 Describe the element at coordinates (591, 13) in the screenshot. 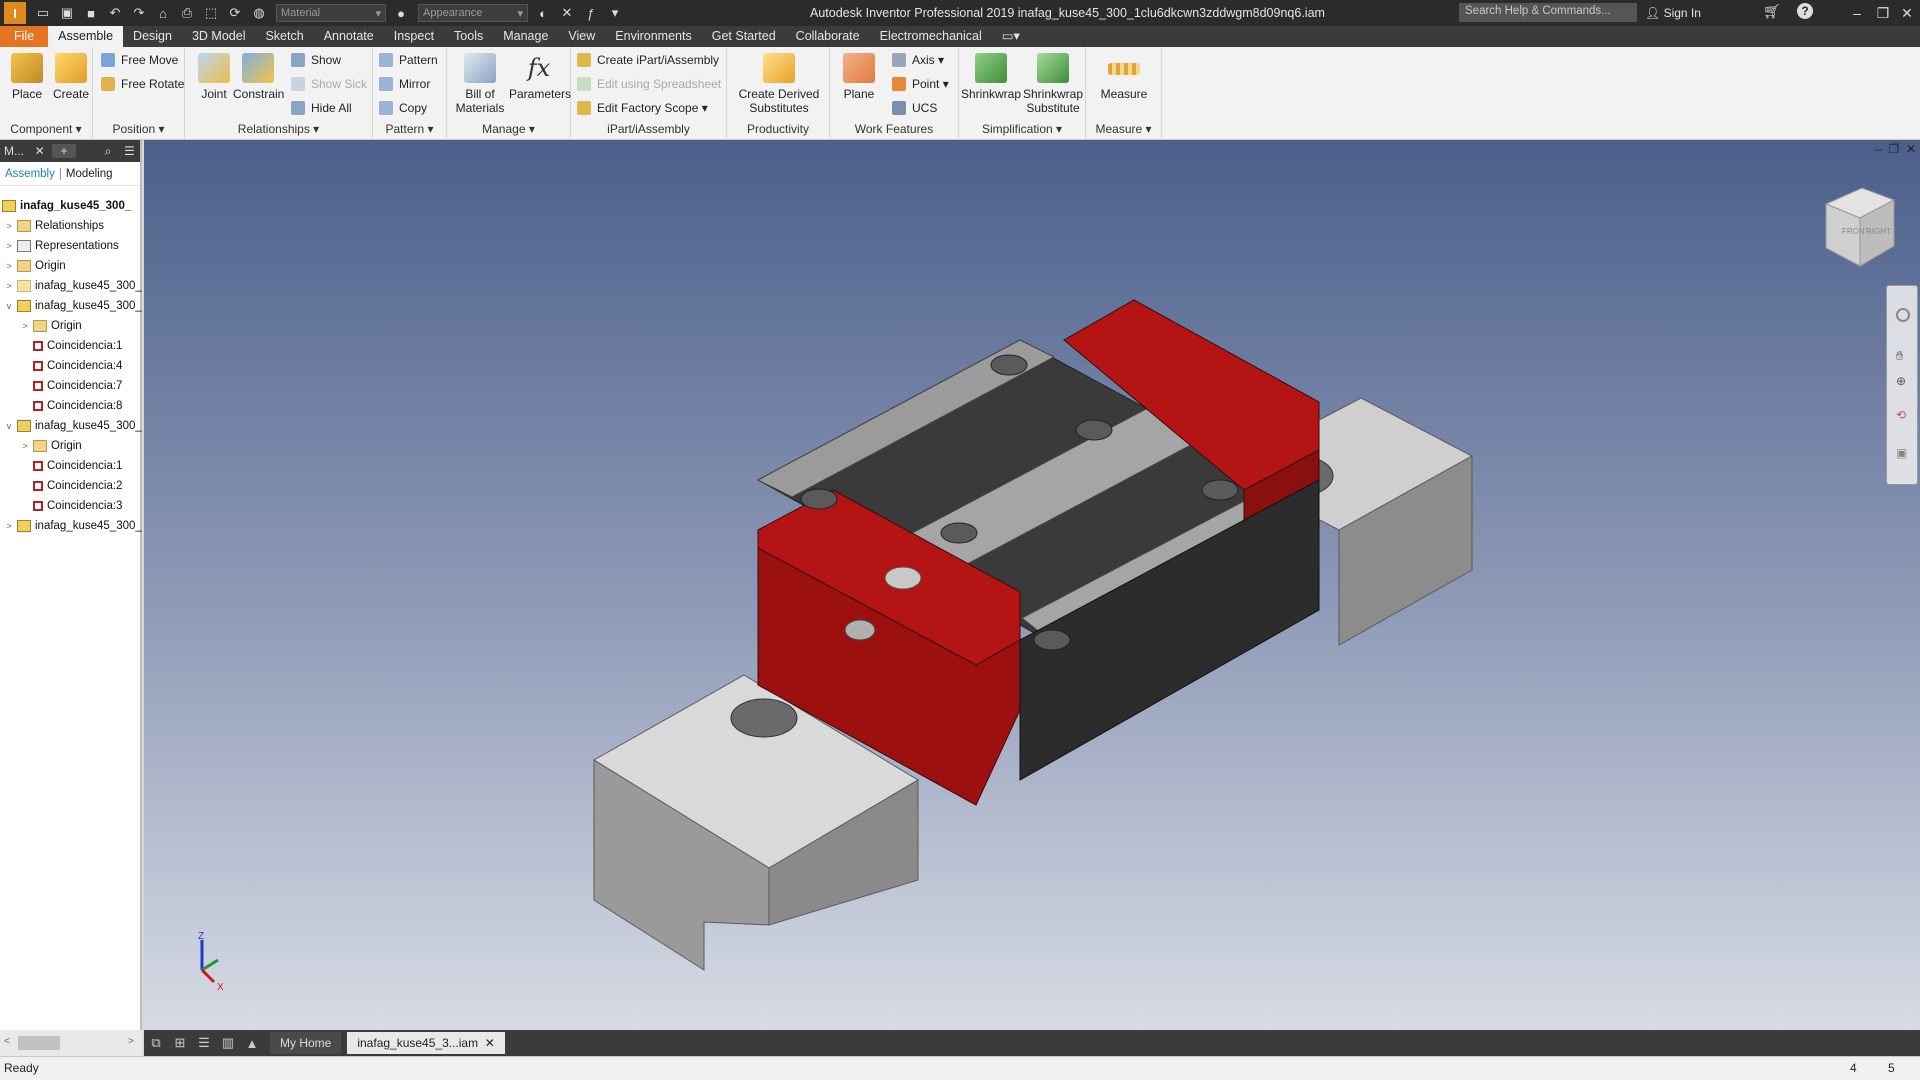

I see `fx-icon: ƒ` at that location.